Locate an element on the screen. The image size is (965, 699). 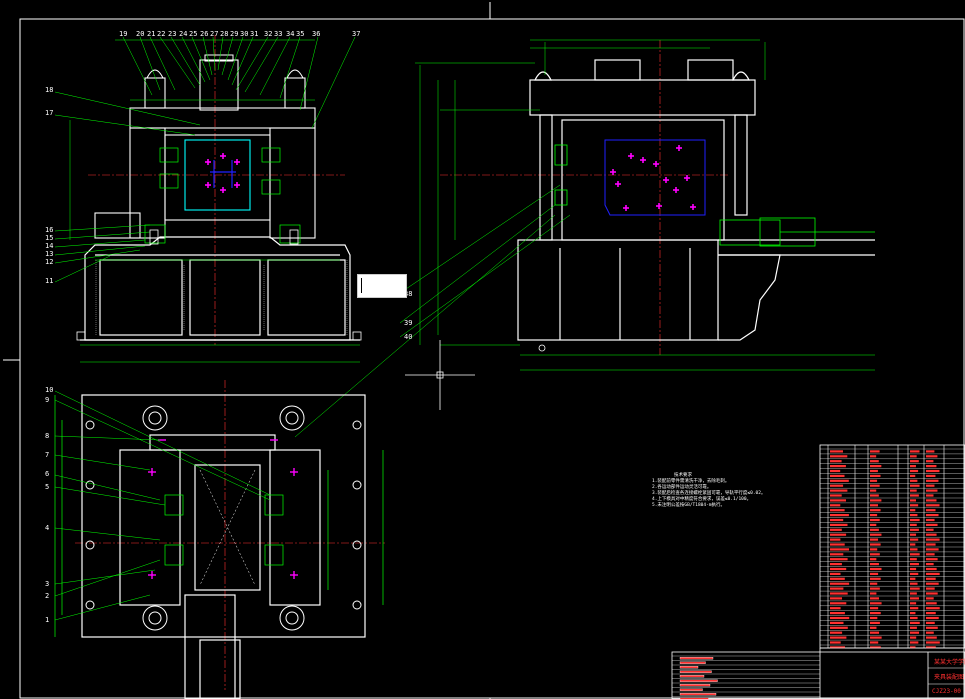
part-balloon: 25 is located at coordinates (193, 34).